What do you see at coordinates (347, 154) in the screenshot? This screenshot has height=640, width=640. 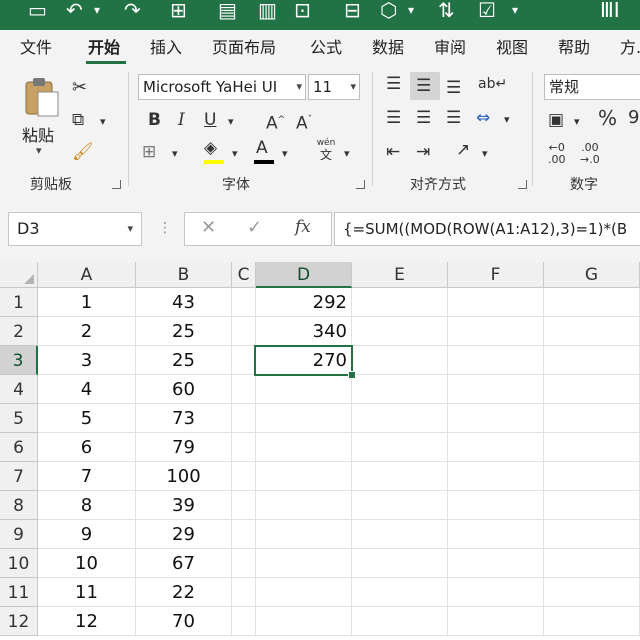 I see `phonetic-dropdown-icon: ▾` at bounding box center [347, 154].